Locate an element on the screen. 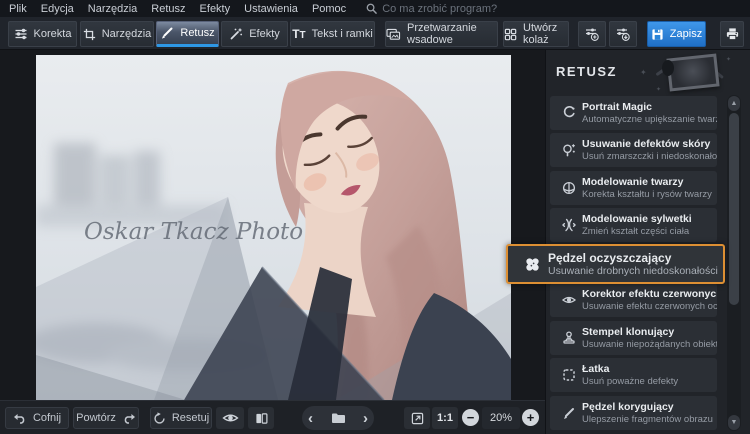 The image size is (750, 434). face-sculpt-icon is located at coordinates (568, 188).